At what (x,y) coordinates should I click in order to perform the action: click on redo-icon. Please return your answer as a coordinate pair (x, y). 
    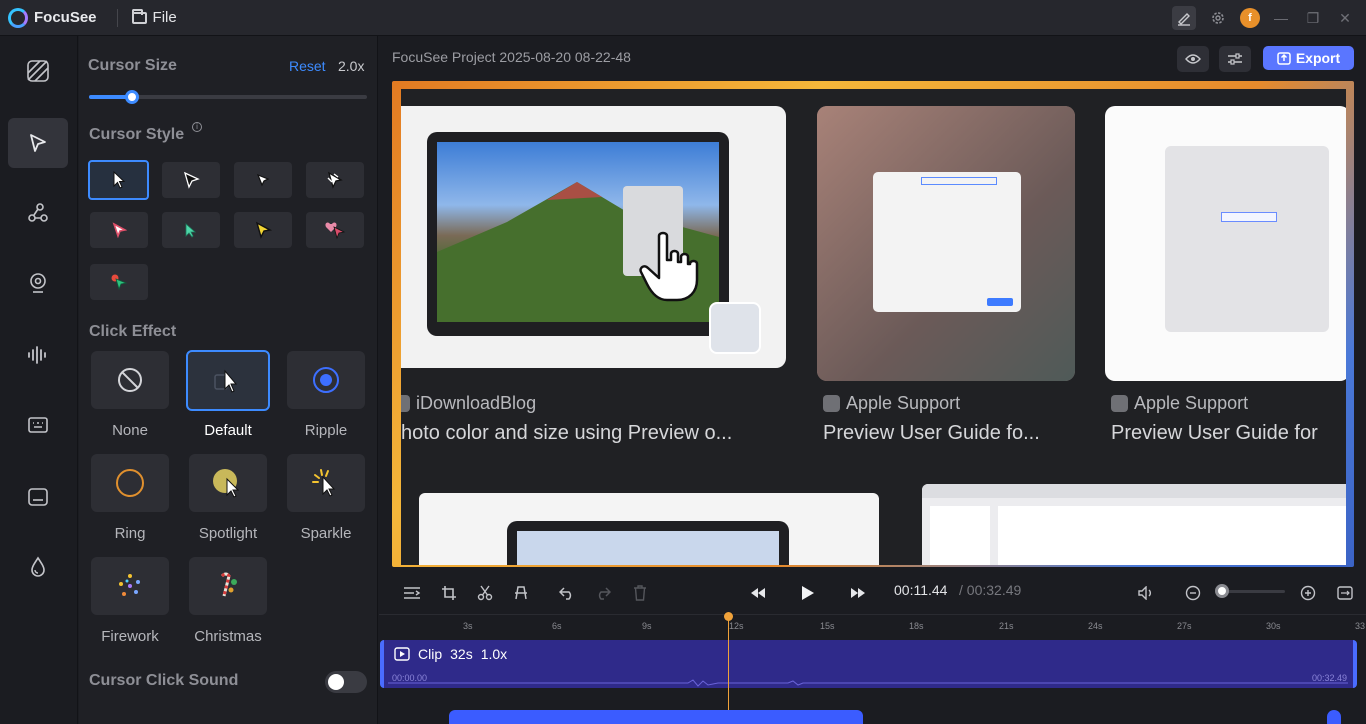
    Looking at the image, I should click on (603, 593).